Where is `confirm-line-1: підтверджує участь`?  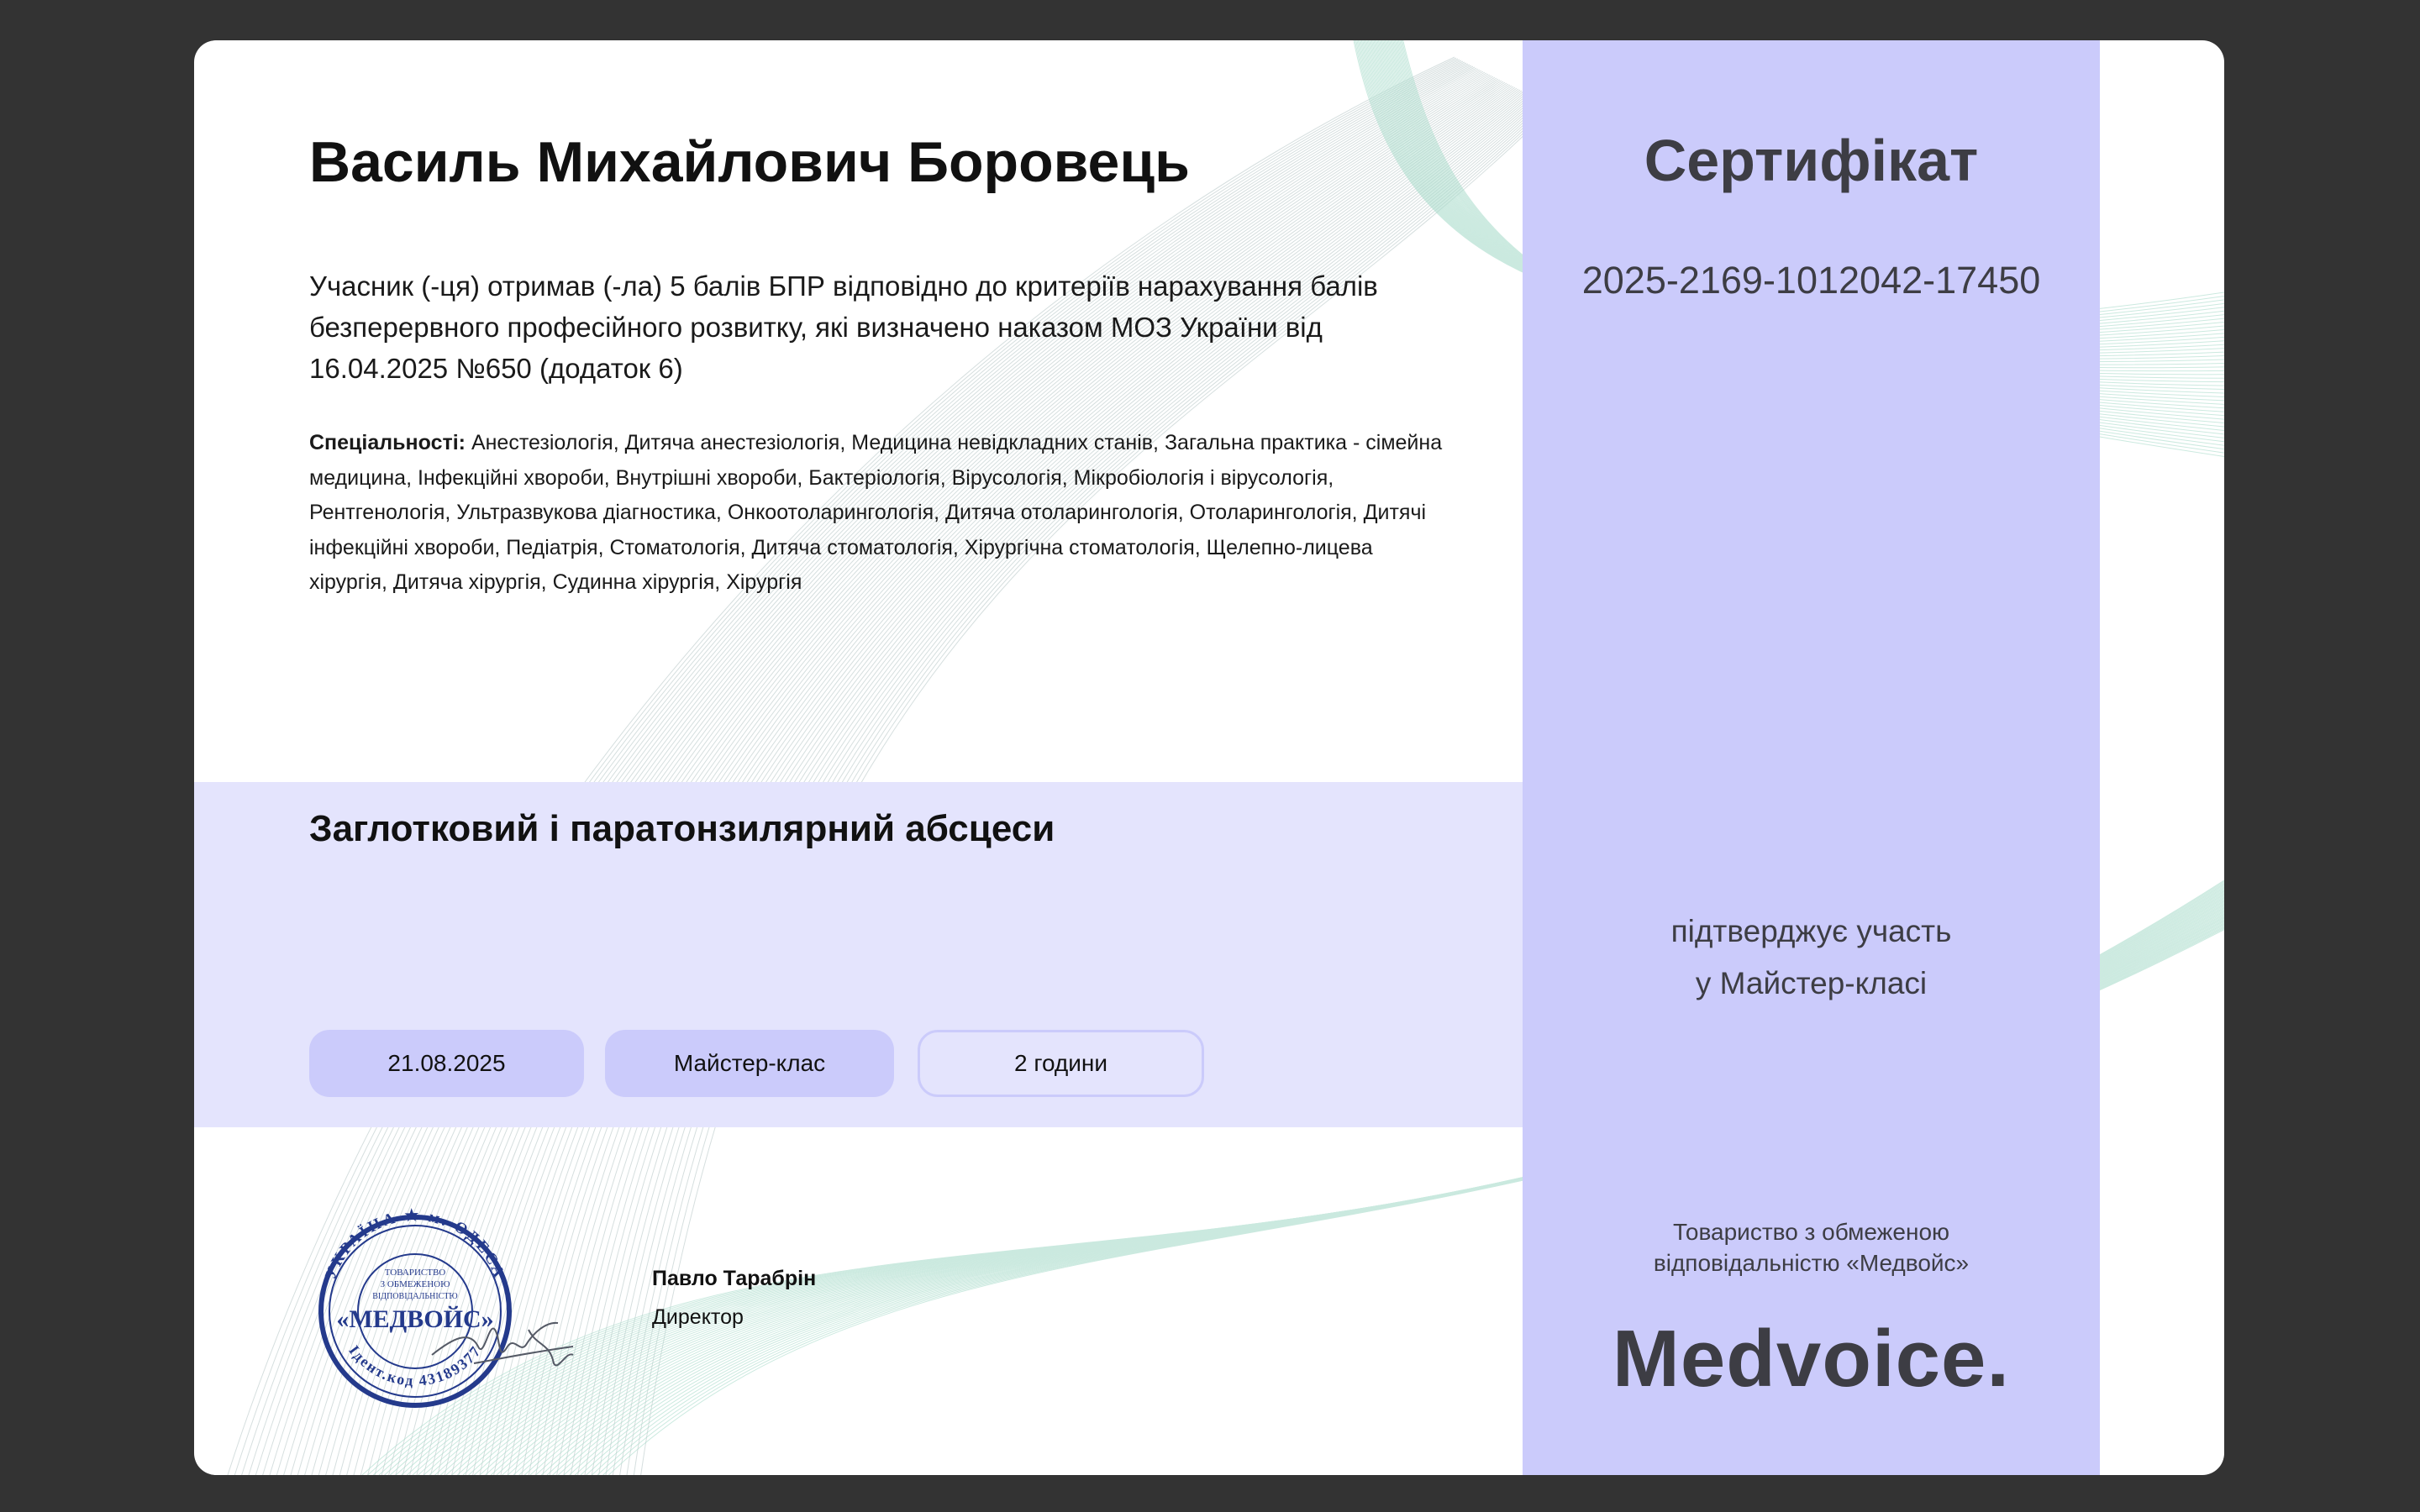 confirm-line-1: підтверджує участь is located at coordinates (1811, 931).